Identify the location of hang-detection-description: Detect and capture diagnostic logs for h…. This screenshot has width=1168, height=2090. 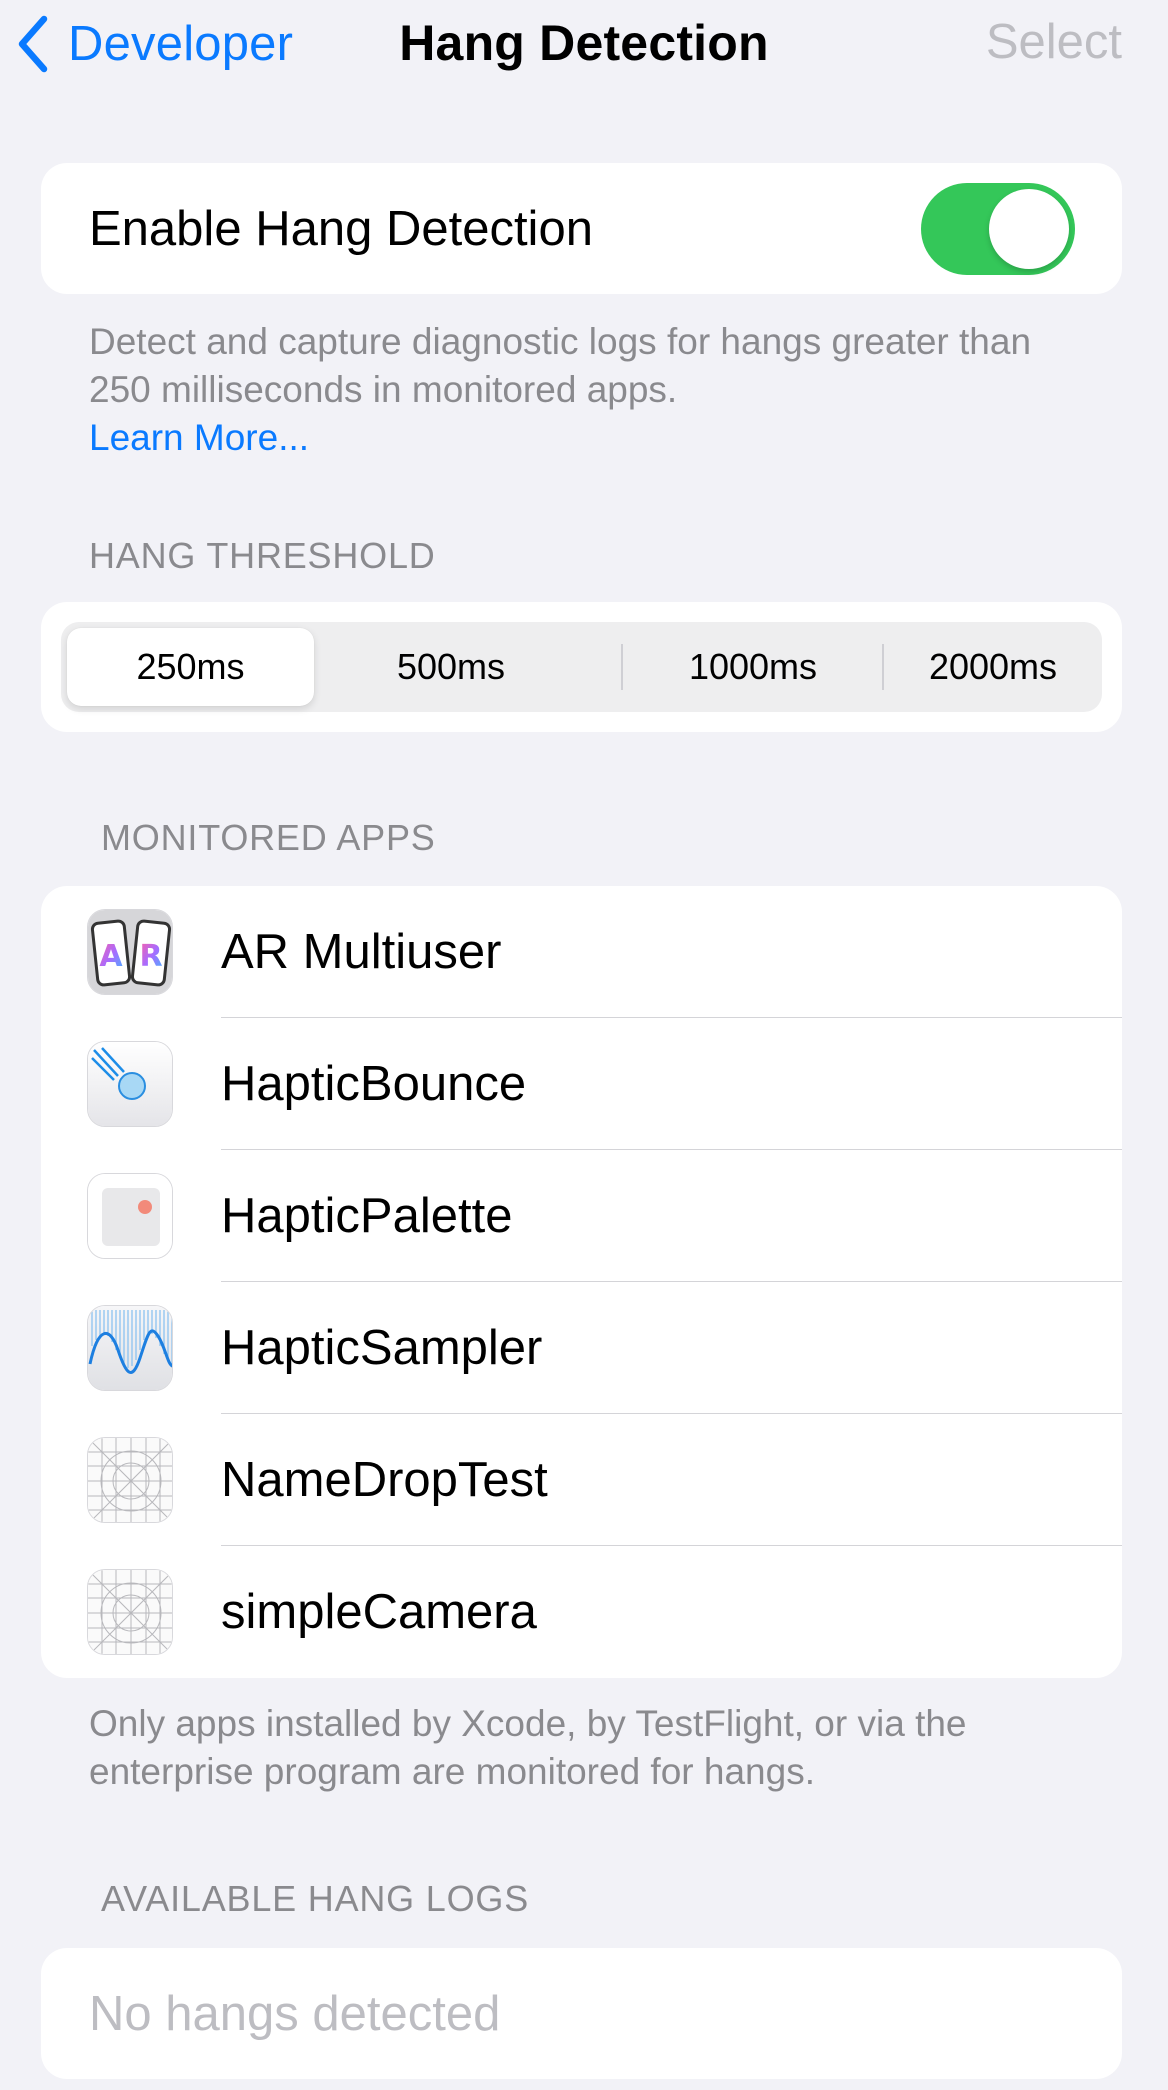
(589, 390).